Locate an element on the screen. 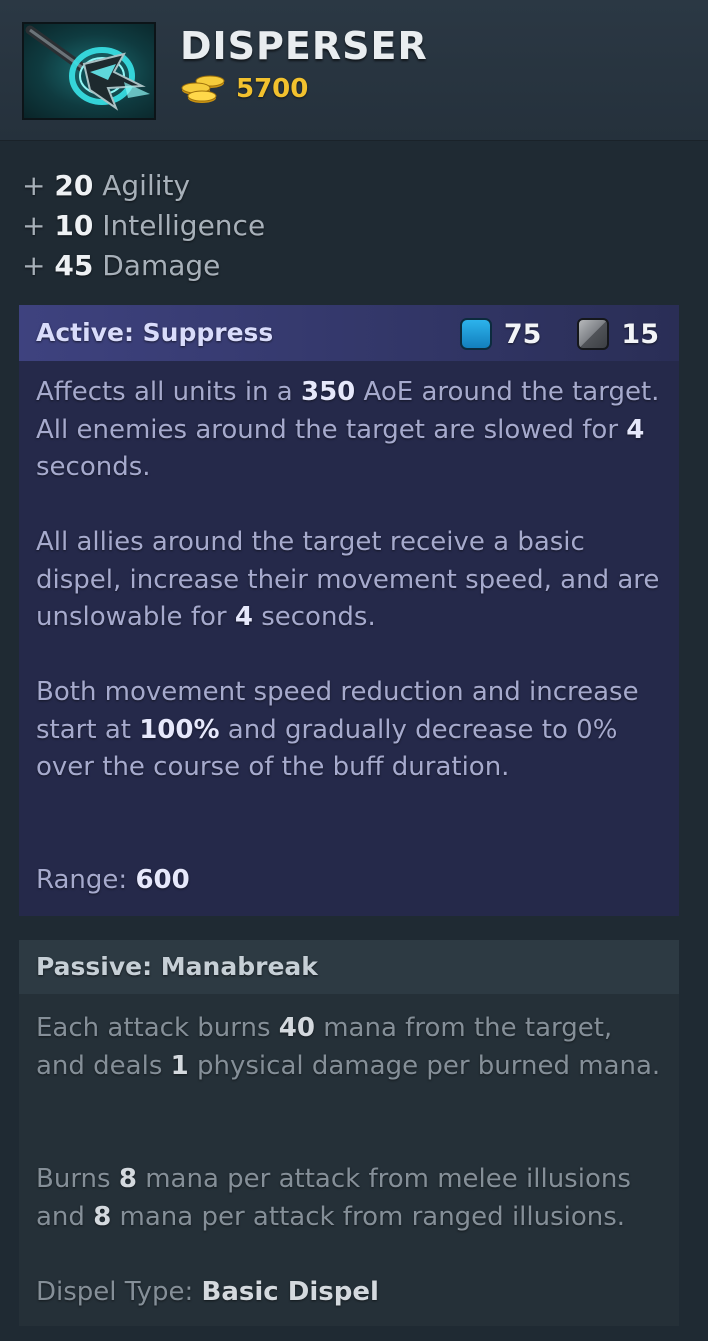 This screenshot has width=708, height=1341. ability-costs: 75 15 is located at coordinates (559, 334).